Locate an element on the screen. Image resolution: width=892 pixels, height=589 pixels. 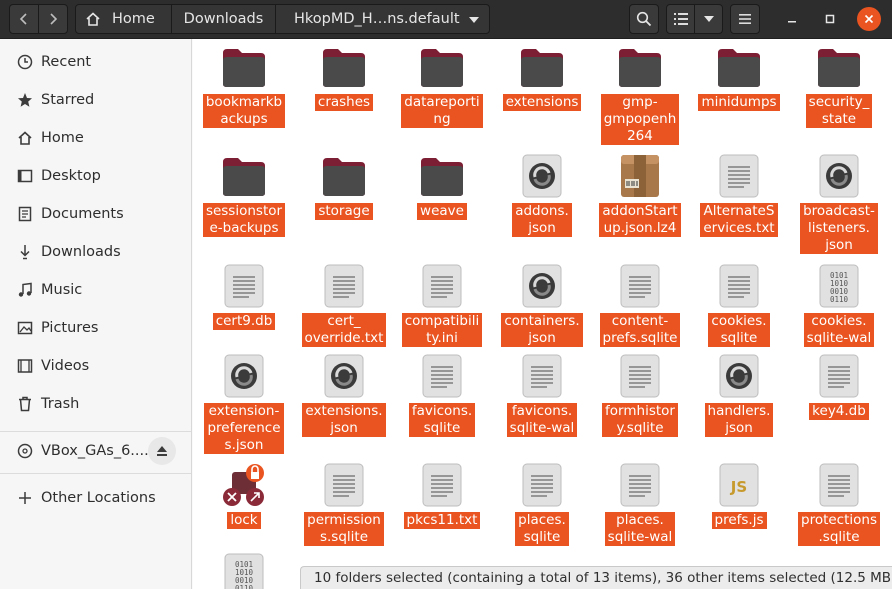
document-icon is located at coordinates (25, 214).